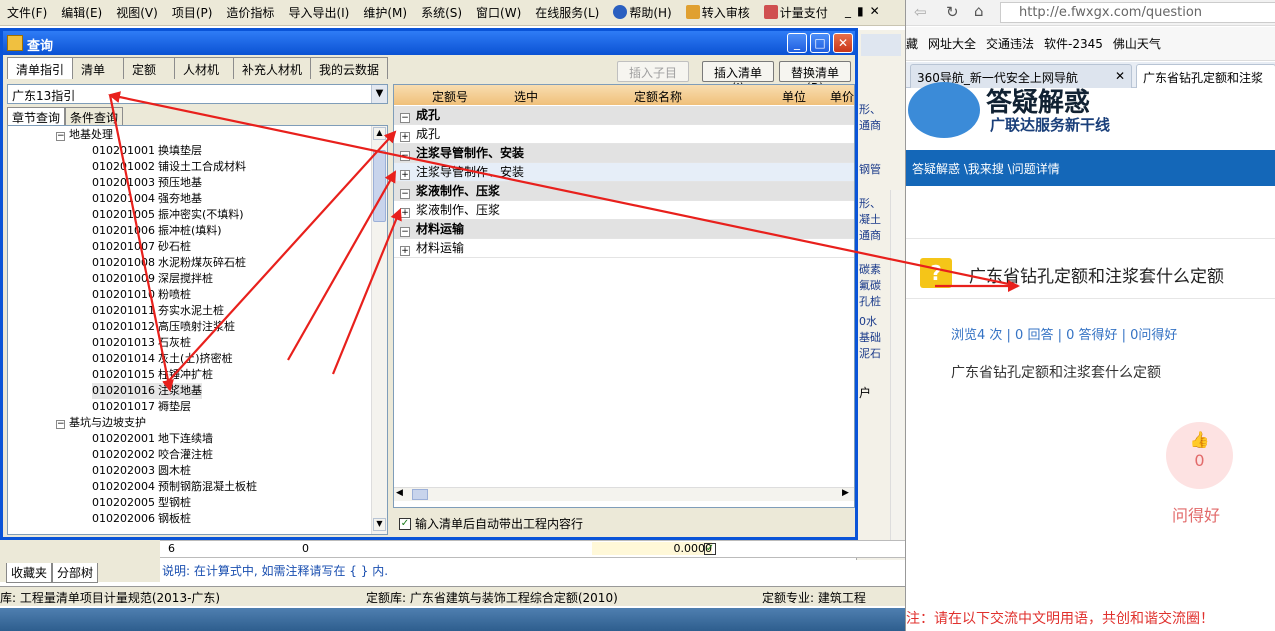  What do you see at coordinates (158, 311) in the screenshot?
I see `tree-item: 010201011 夯实水泥土桩` at bounding box center [158, 311].